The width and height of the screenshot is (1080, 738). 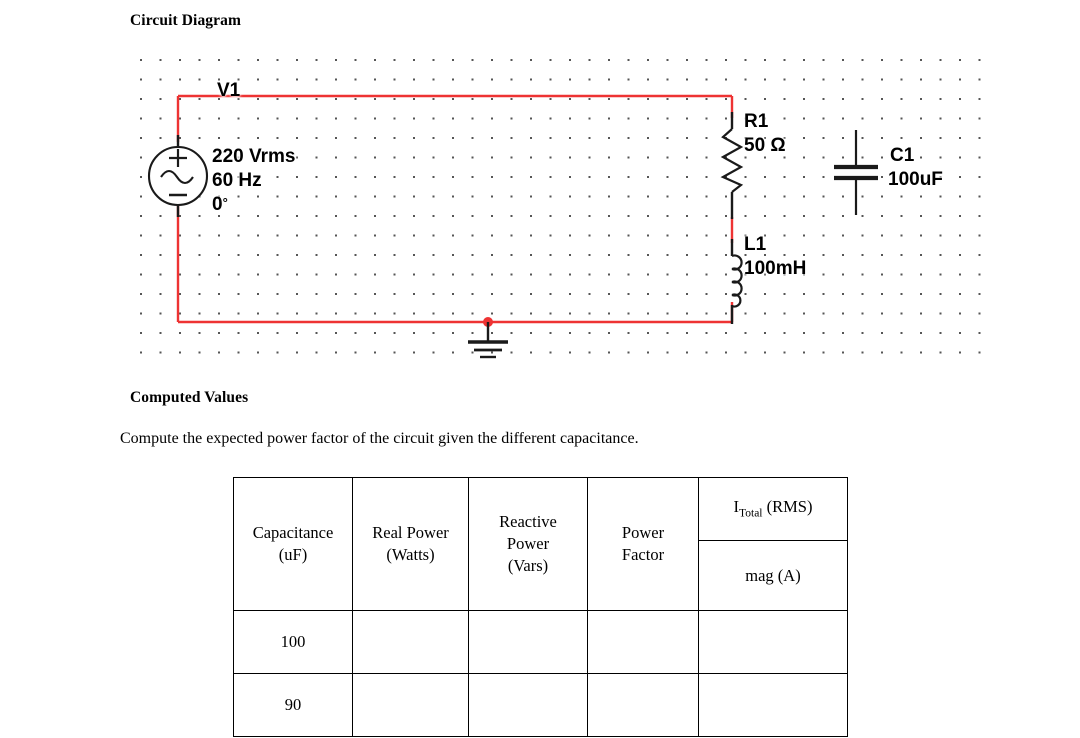 I want to click on header-reactive-power-line2: Power, so click(x=528, y=544).